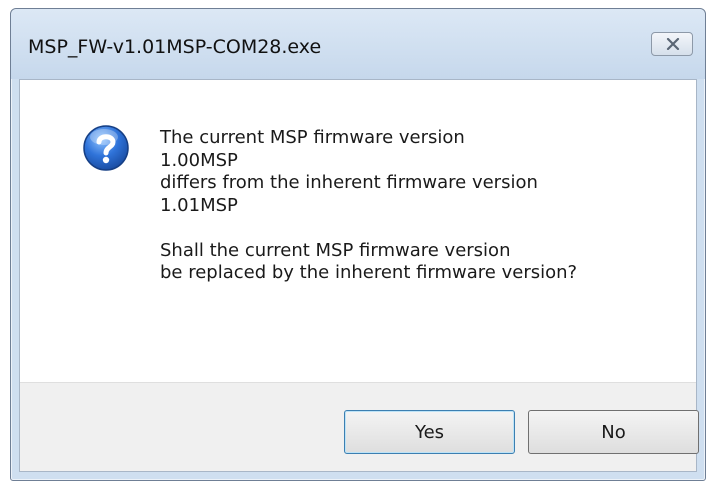  I want to click on message-line: Shall the current MSP firmware version, so click(335, 250).